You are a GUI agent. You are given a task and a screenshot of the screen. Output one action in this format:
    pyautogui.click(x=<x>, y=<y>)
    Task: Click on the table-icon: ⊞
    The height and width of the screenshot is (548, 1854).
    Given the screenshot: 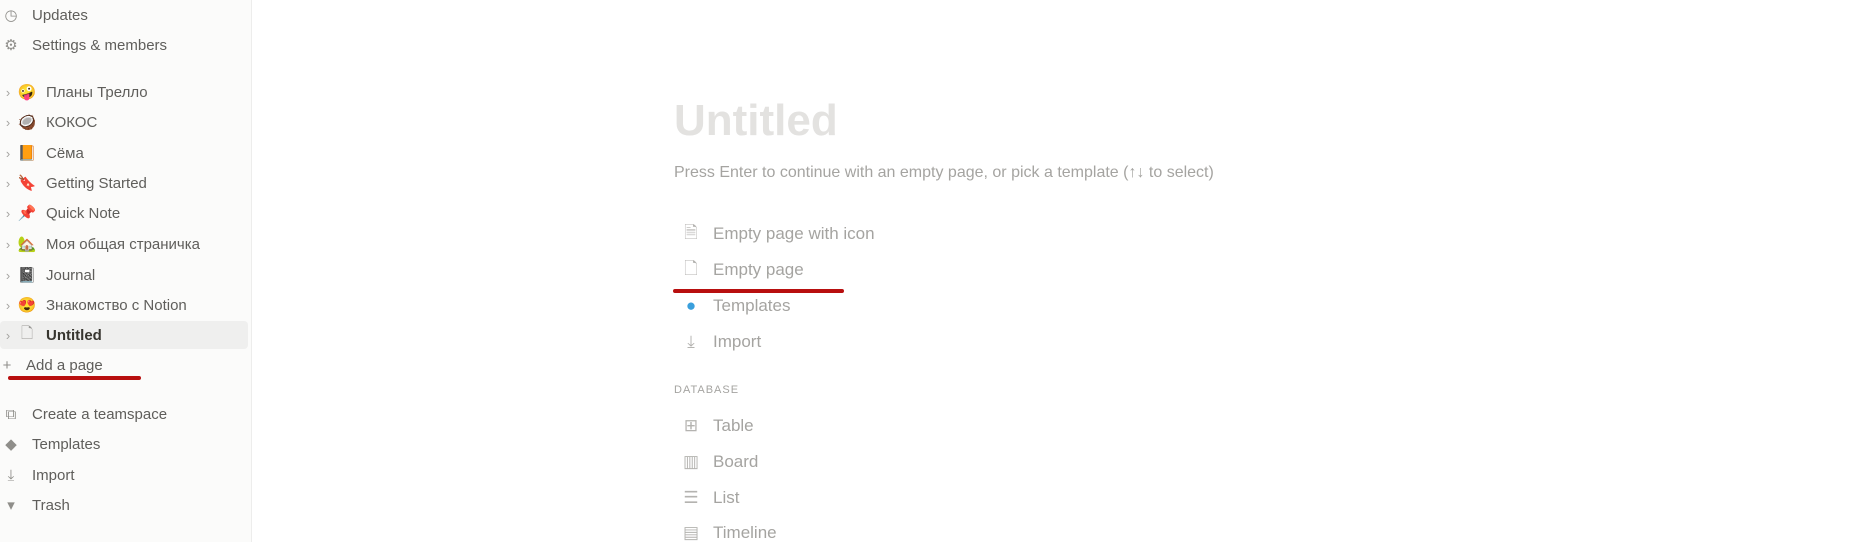 What is the action you would take?
    pyautogui.click(x=691, y=425)
    